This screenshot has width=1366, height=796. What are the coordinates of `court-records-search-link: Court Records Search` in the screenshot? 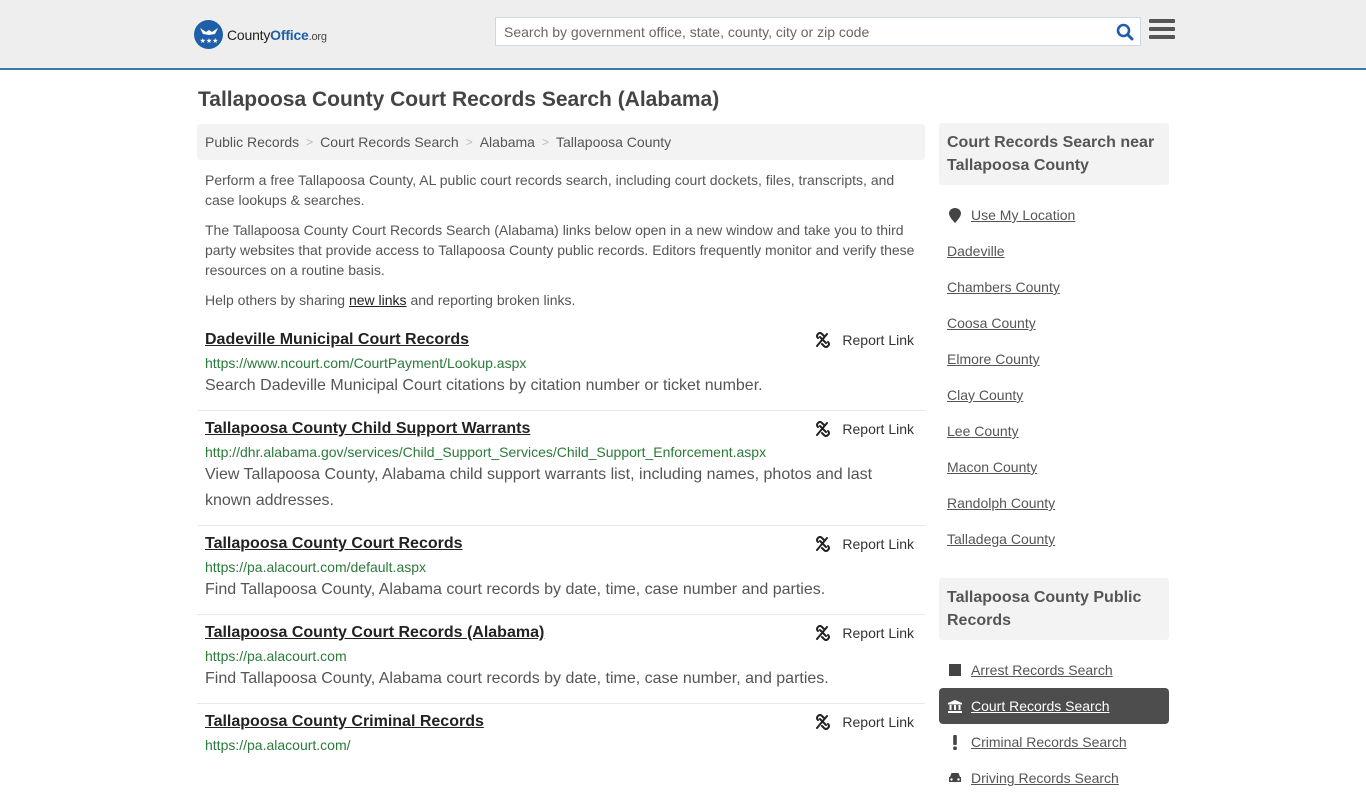 It's located at (1040, 706).